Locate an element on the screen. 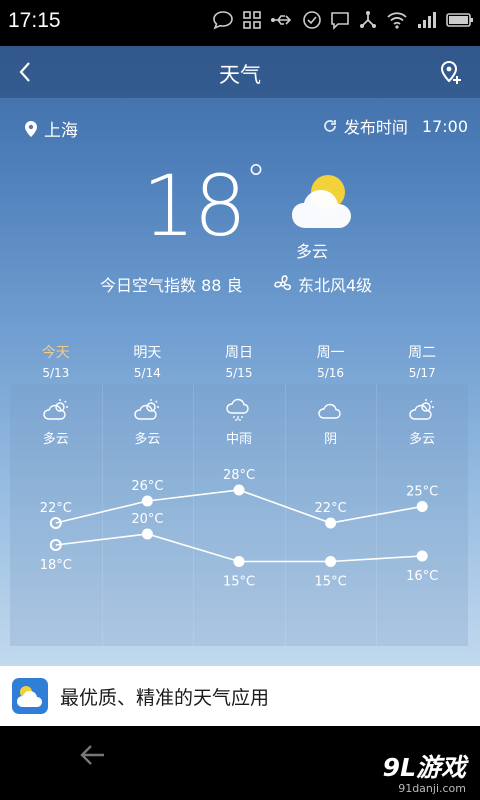 This screenshot has height=800, width=480. add-location-button is located at coordinates (451, 73).